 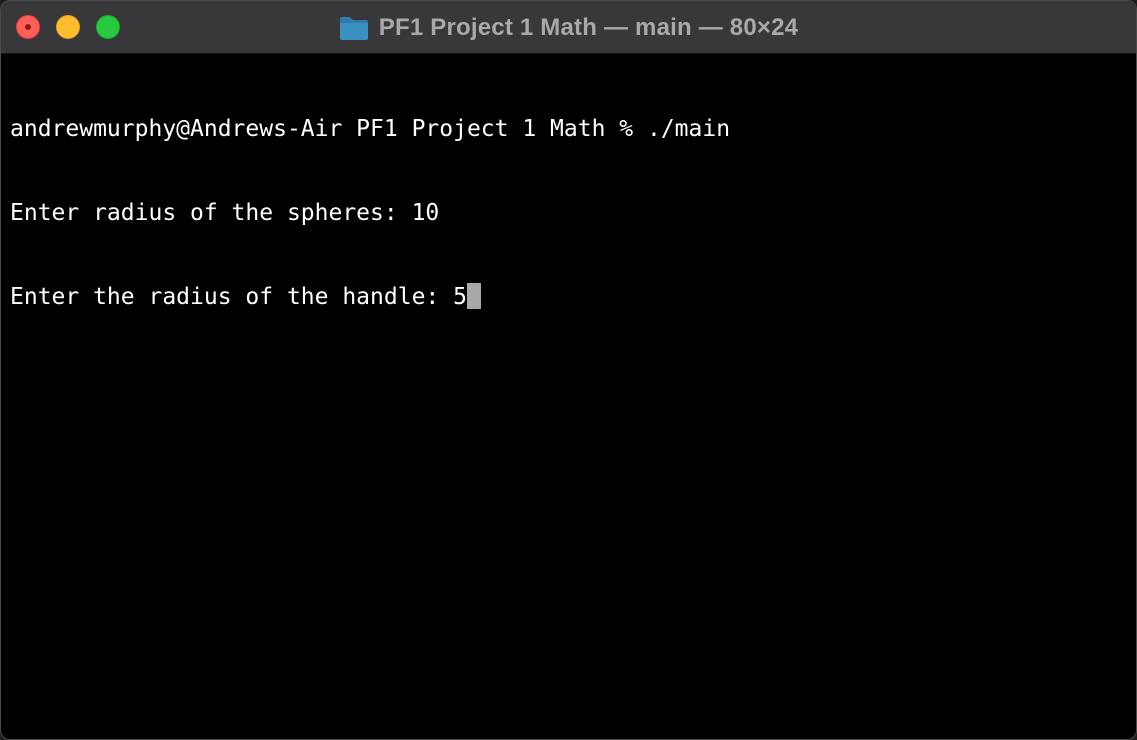 I want to click on text-cursor, so click(x=473, y=296).